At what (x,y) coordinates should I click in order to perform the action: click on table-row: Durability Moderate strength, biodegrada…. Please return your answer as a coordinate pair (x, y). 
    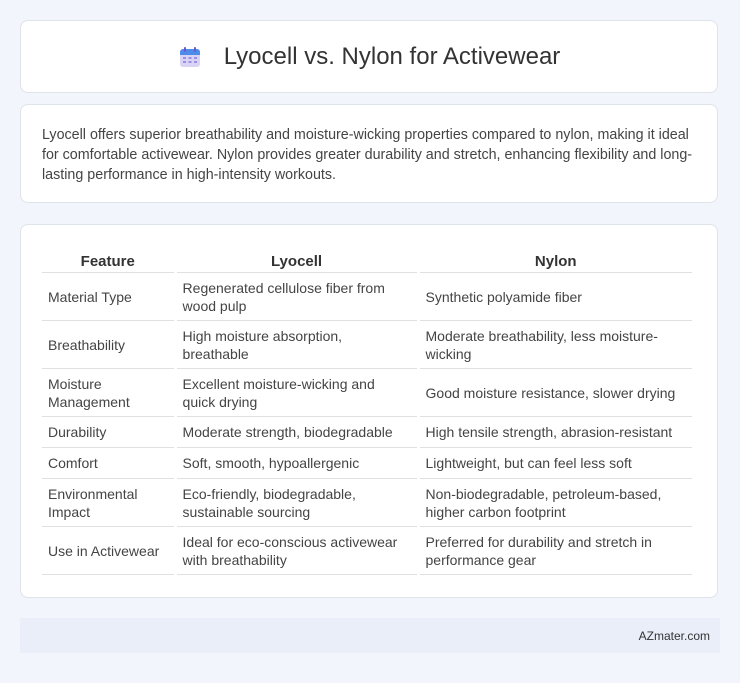
    Looking at the image, I should click on (367, 432).